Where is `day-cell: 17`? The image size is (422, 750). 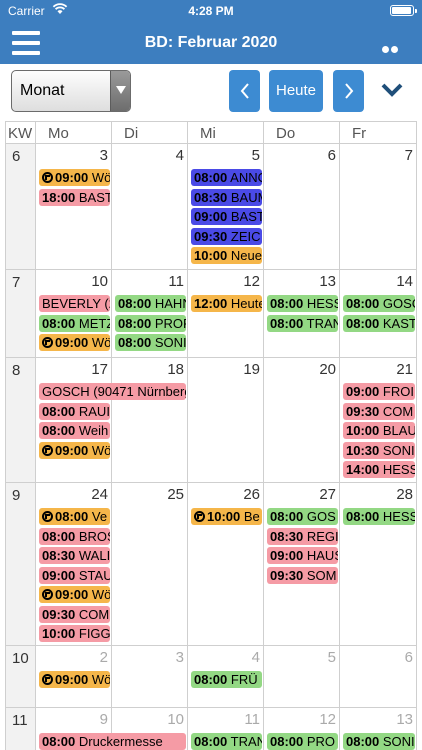
day-cell: 17 is located at coordinates (74, 420).